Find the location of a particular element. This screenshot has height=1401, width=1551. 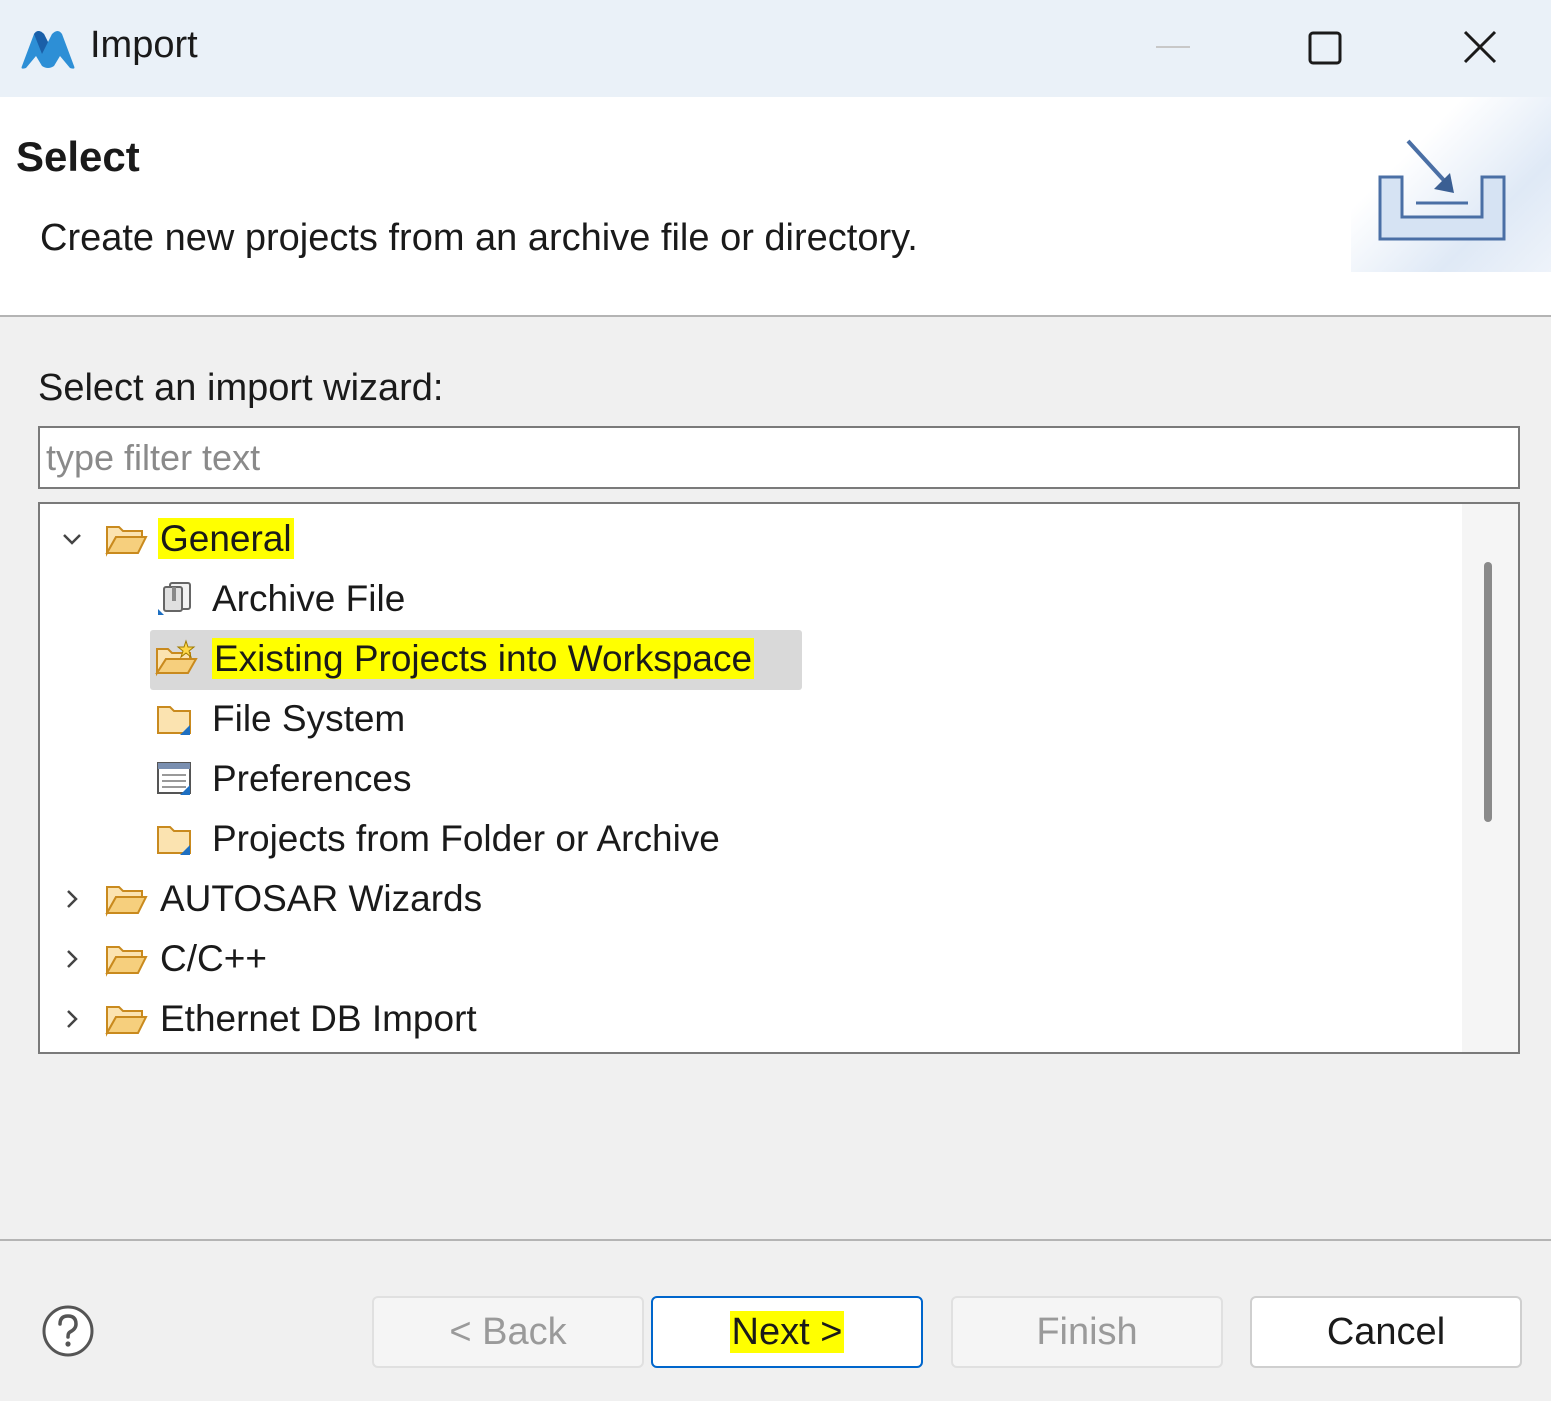

next-button-label: Next > is located at coordinates (787, 1332).